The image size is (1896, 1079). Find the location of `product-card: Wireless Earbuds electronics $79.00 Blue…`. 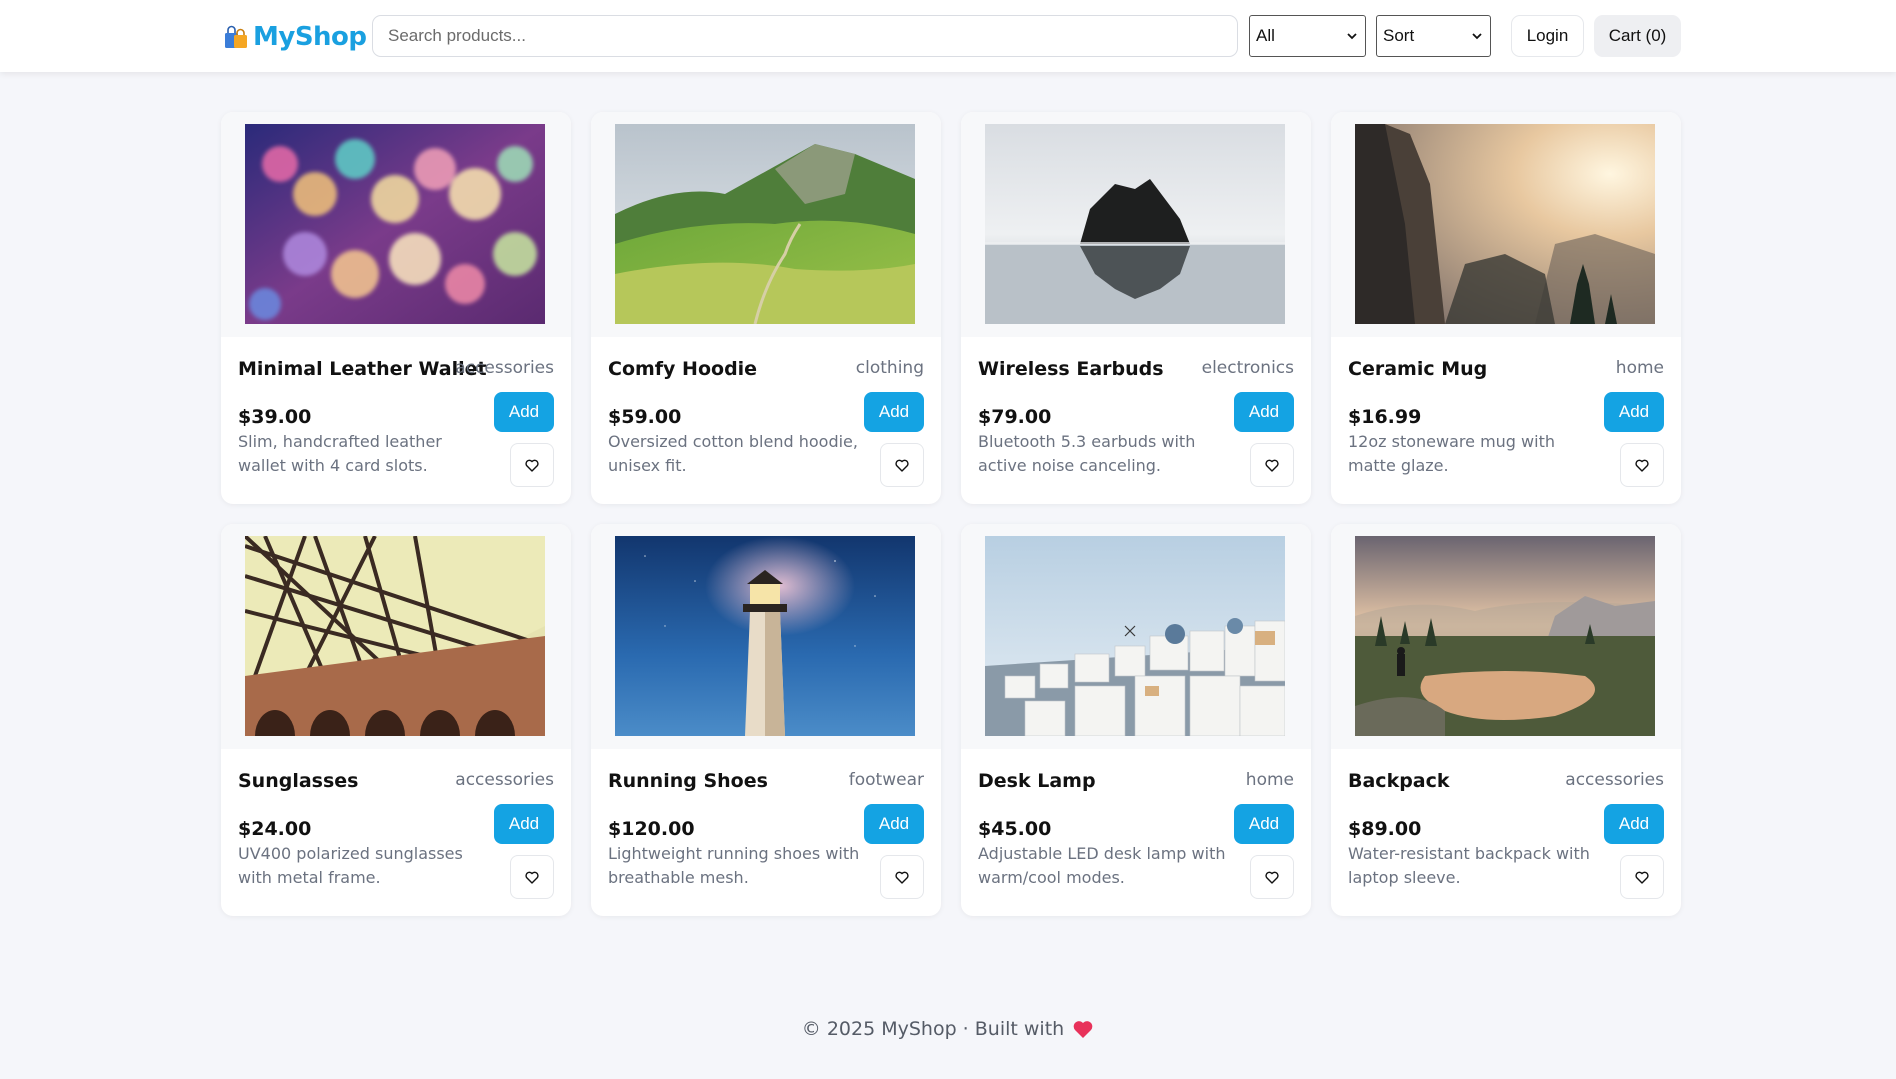

product-card: Wireless Earbuds electronics $79.00 Blue… is located at coordinates (1136, 308).